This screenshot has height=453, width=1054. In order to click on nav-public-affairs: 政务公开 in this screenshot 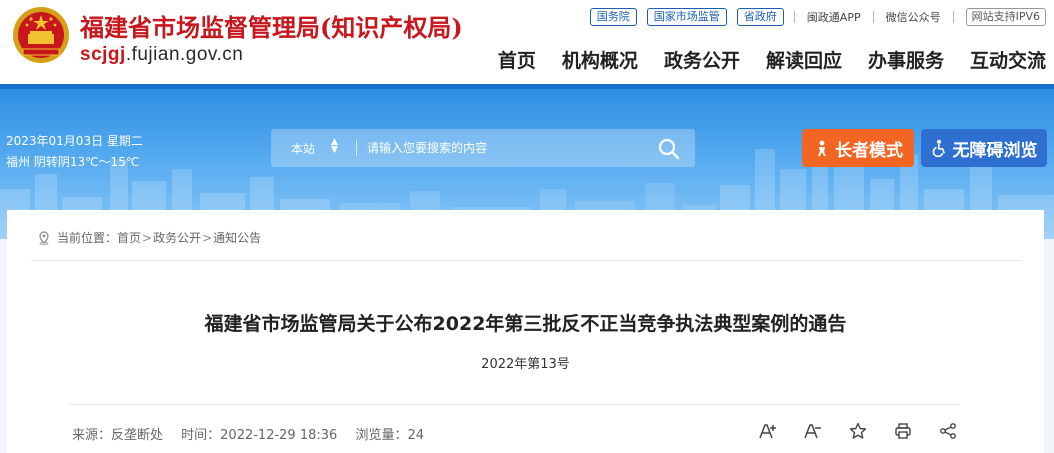, I will do `click(702, 59)`.